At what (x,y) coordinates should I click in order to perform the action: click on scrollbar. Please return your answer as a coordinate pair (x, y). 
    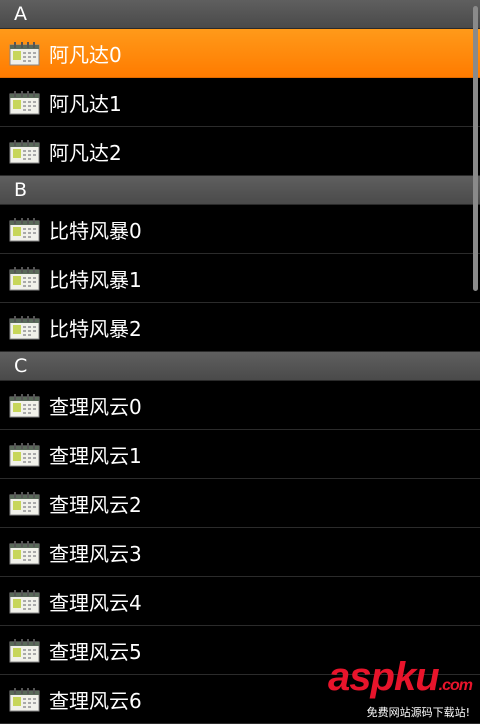
    Looking at the image, I should click on (475, 148).